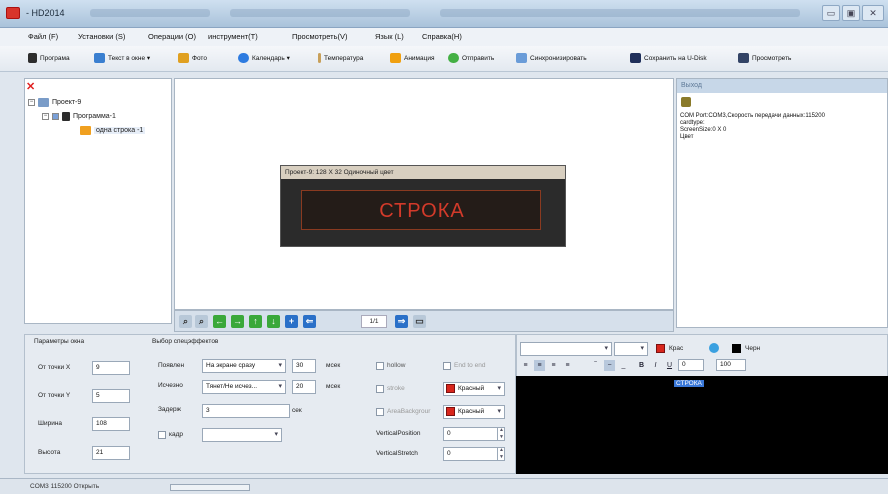  Describe the element at coordinates (255, 321) in the screenshot. I see `arrow-up-icon: ↑` at that location.